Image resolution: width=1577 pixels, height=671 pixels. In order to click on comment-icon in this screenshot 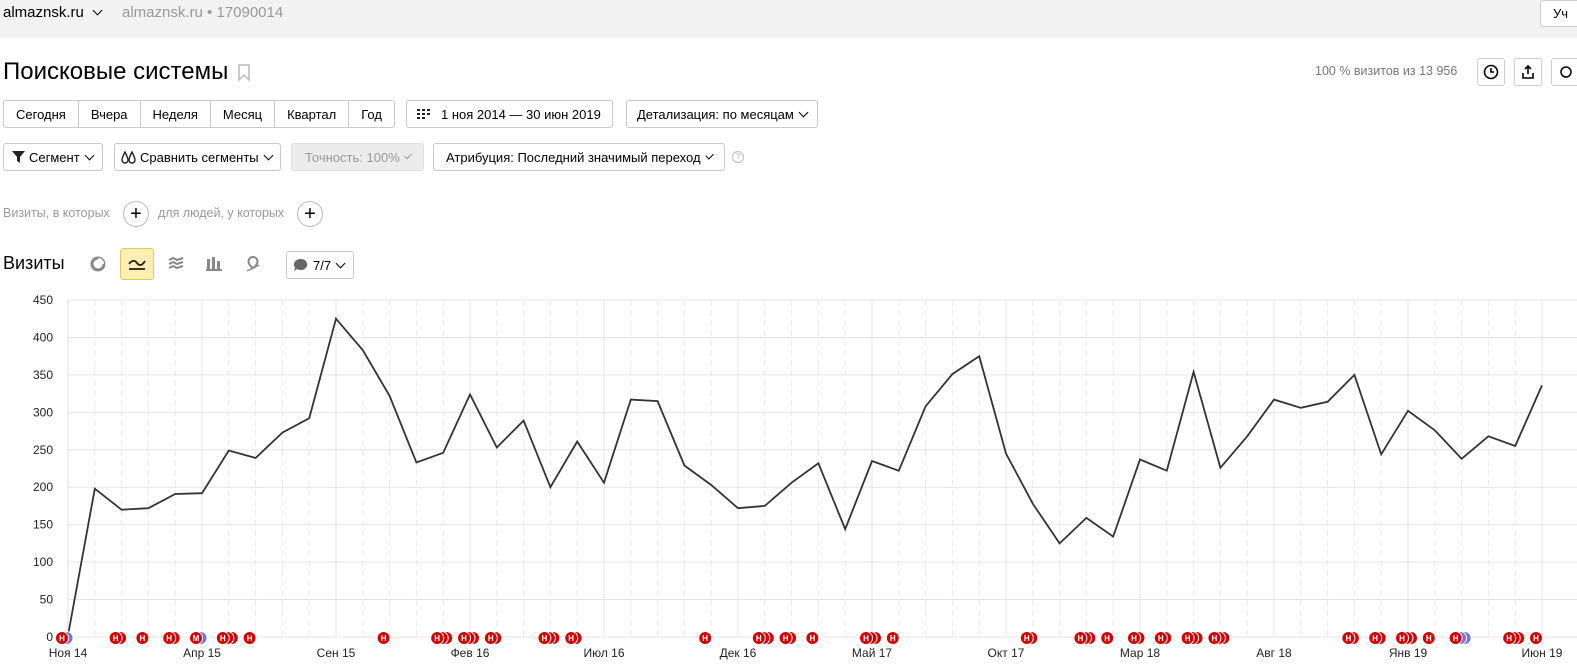, I will do `click(300, 264)`.